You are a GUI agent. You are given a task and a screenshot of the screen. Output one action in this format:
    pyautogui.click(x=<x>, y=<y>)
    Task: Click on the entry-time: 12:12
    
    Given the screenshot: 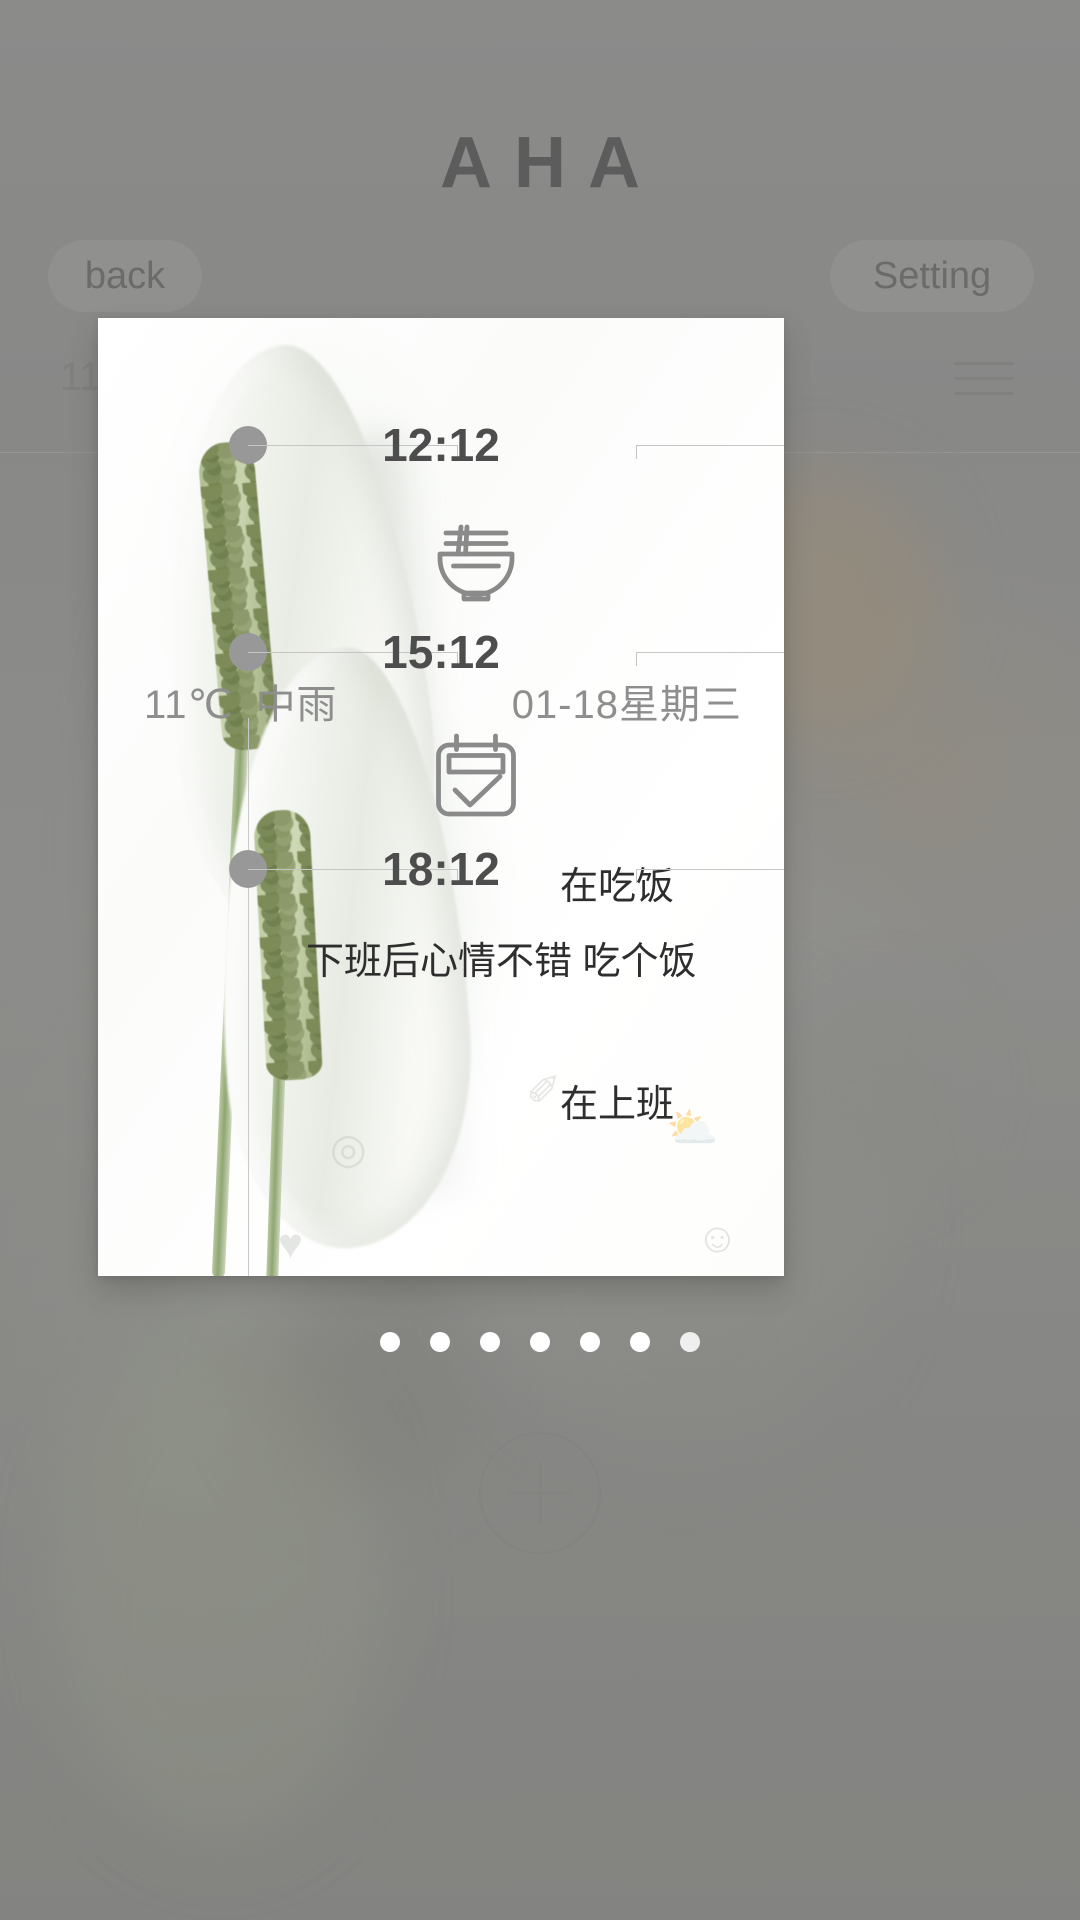 What is the action you would take?
    pyautogui.click(x=441, y=445)
    